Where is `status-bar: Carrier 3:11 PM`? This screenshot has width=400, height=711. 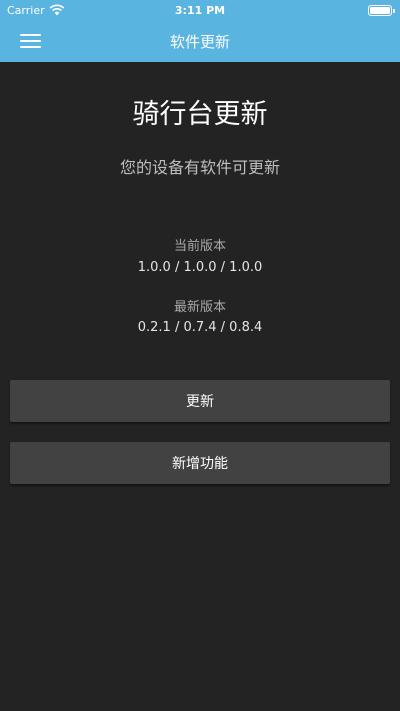 status-bar: Carrier 3:11 PM is located at coordinates (200, 10).